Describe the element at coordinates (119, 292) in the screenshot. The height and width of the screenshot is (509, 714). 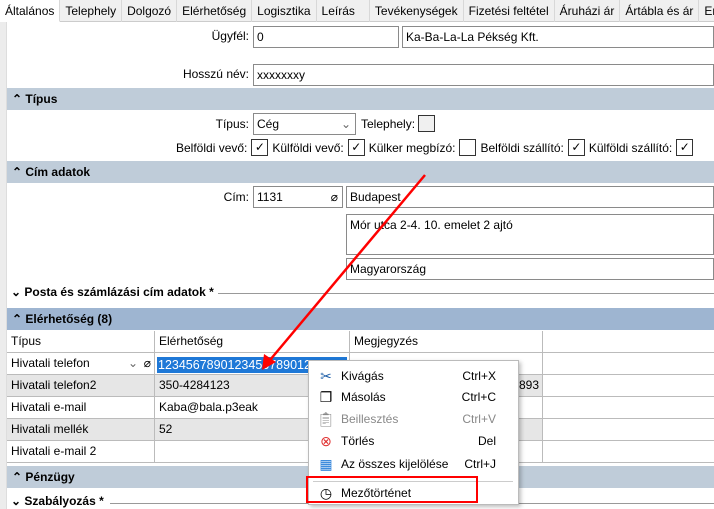
I see `section-title: Posta és számlázási cím adatok *` at that location.